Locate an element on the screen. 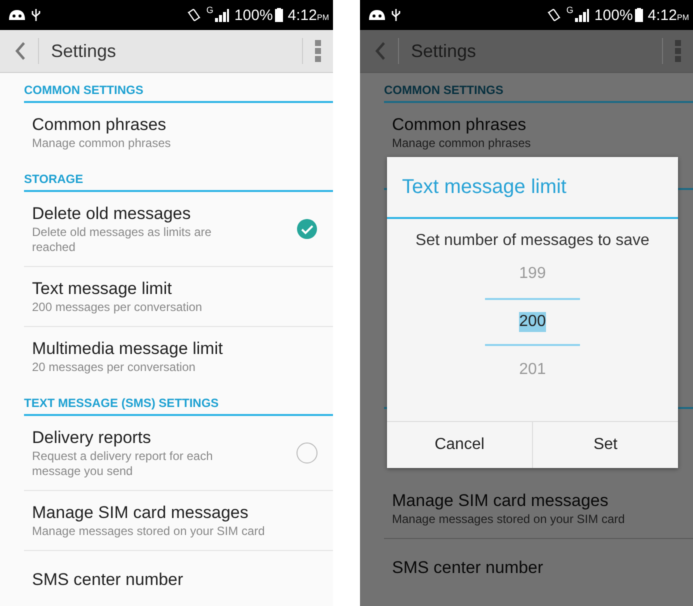 This screenshot has height=606, width=693. setting-summary: 200 messages per conversation is located at coordinates (118, 307).